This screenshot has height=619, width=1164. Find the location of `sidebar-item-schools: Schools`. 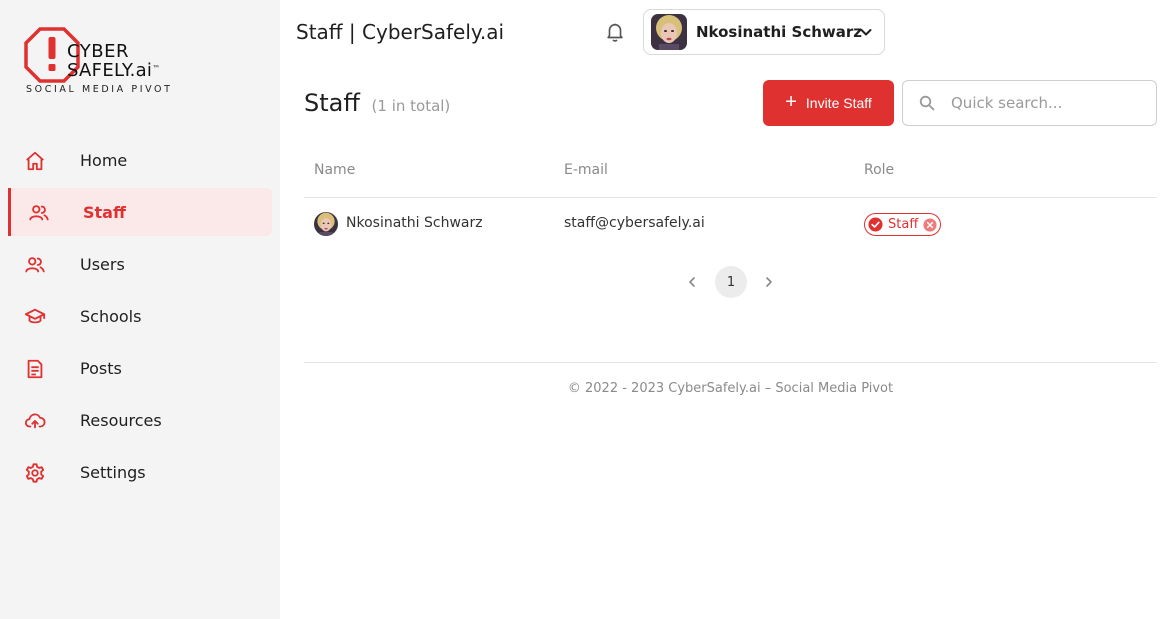

sidebar-item-schools: Schools is located at coordinates (140, 316).